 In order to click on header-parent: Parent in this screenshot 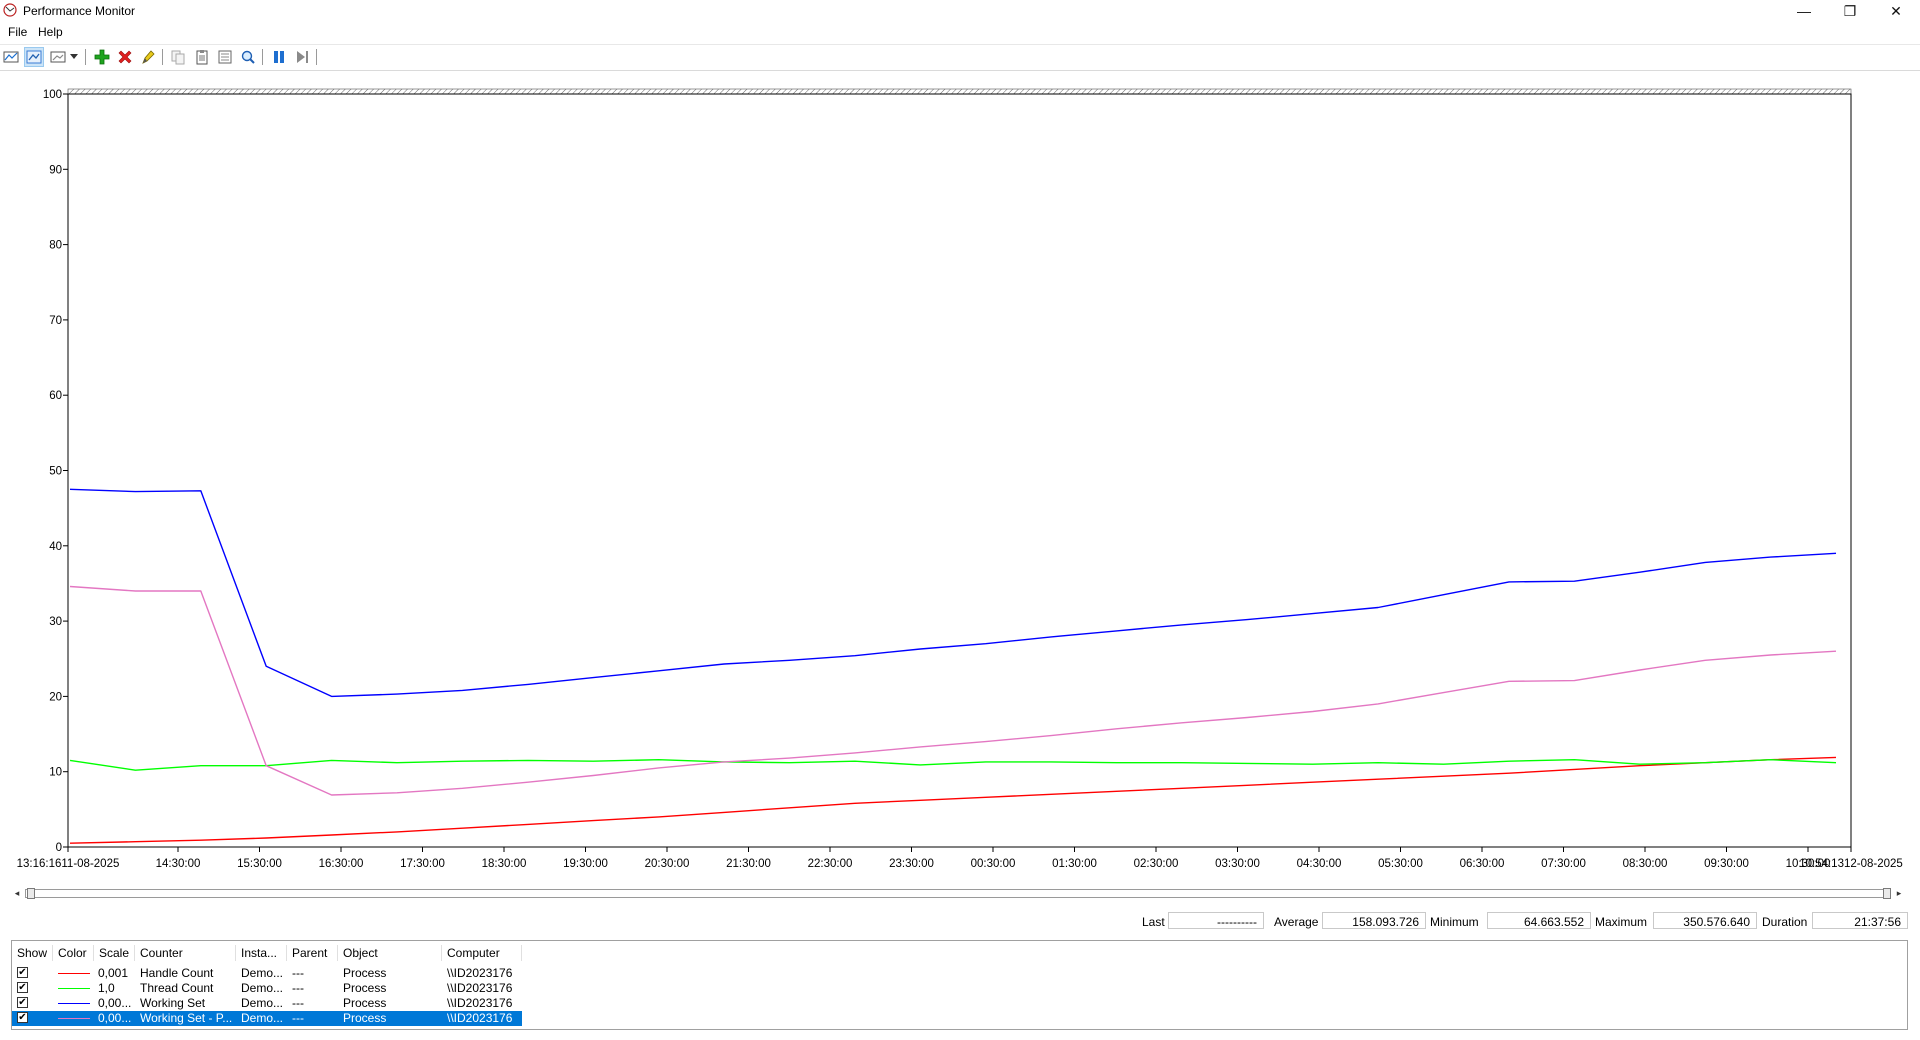, I will do `click(312, 953)`.